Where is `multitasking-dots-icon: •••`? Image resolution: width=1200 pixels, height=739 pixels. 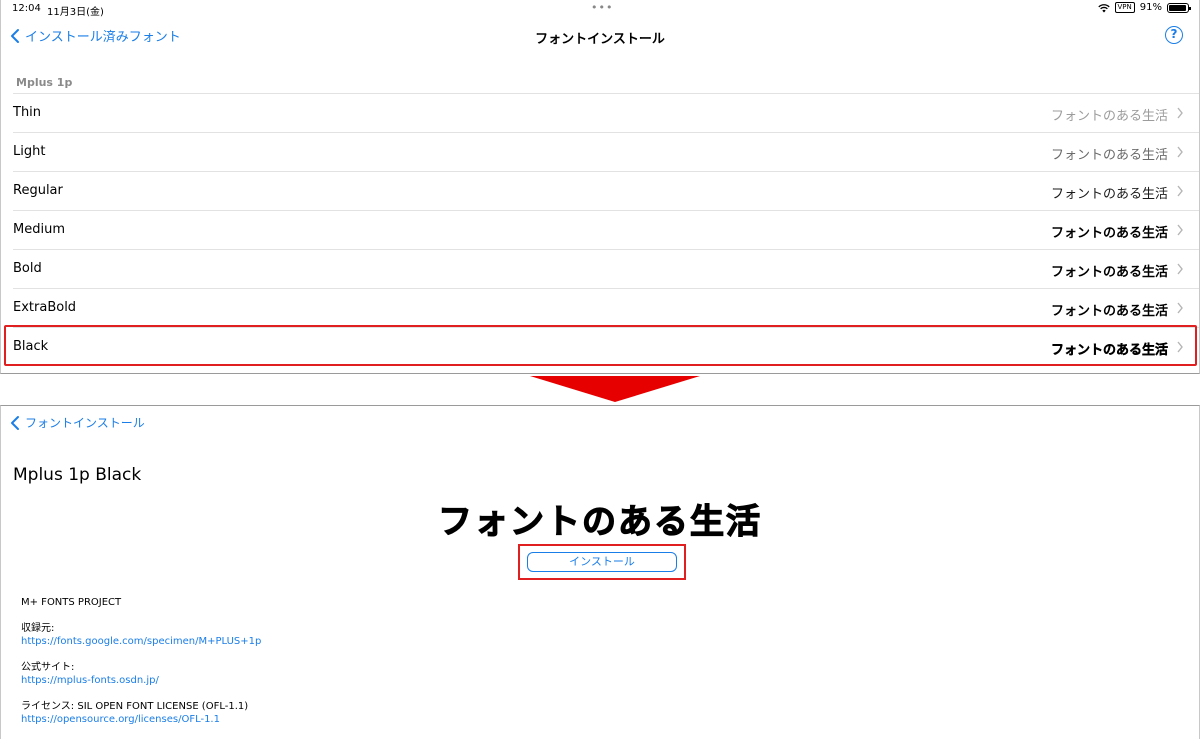
multitasking-dots-icon: ••• is located at coordinates (602, 7).